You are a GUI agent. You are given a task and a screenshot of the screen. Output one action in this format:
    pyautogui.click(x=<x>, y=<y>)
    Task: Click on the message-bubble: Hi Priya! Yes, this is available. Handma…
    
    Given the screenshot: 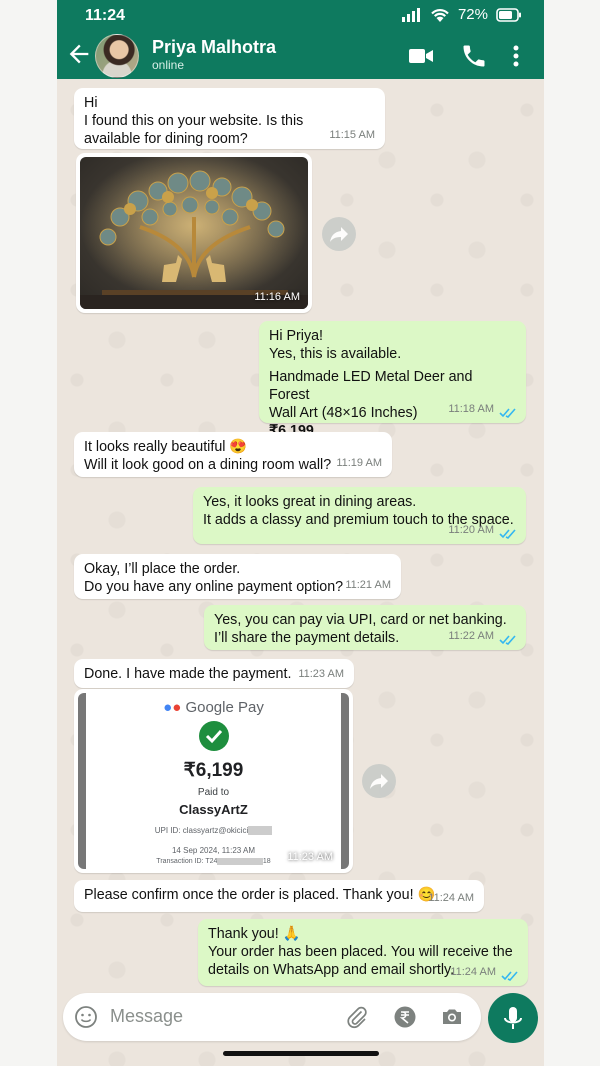 What is the action you would take?
    pyautogui.click(x=392, y=380)
    